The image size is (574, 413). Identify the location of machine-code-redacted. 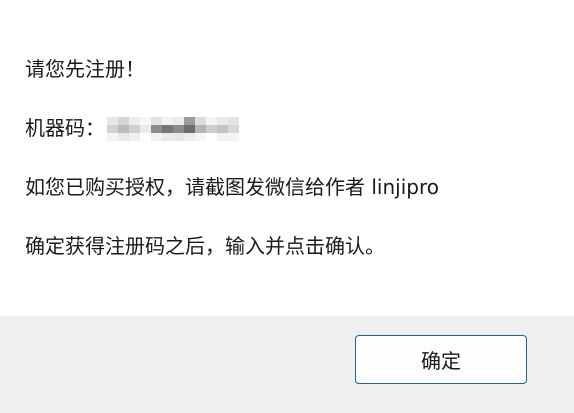
(173, 129).